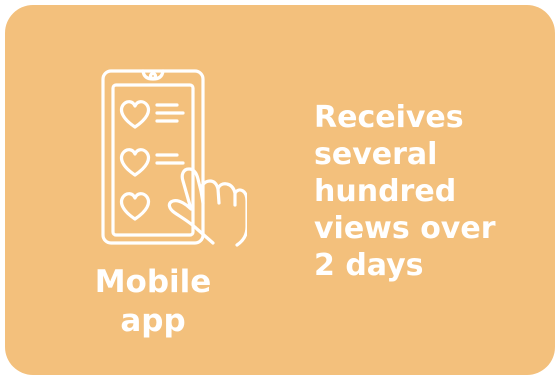 The height and width of the screenshot is (380, 559). I want to click on phone-hearts-hand-icon, so click(174, 158).